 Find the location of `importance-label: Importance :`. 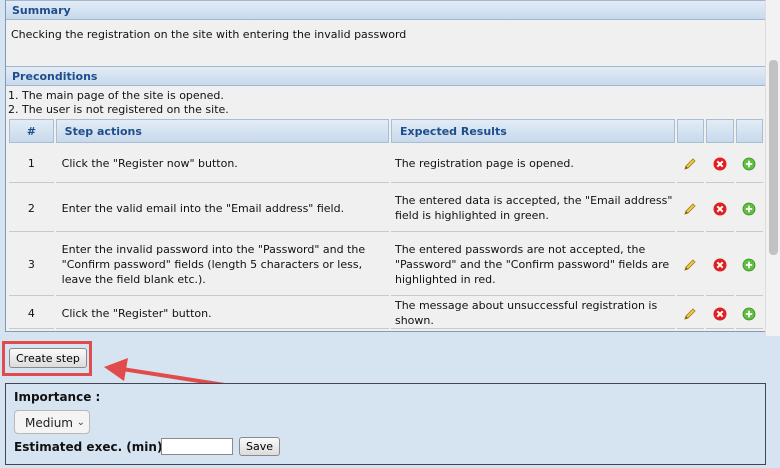

importance-label: Importance : is located at coordinates (57, 397).